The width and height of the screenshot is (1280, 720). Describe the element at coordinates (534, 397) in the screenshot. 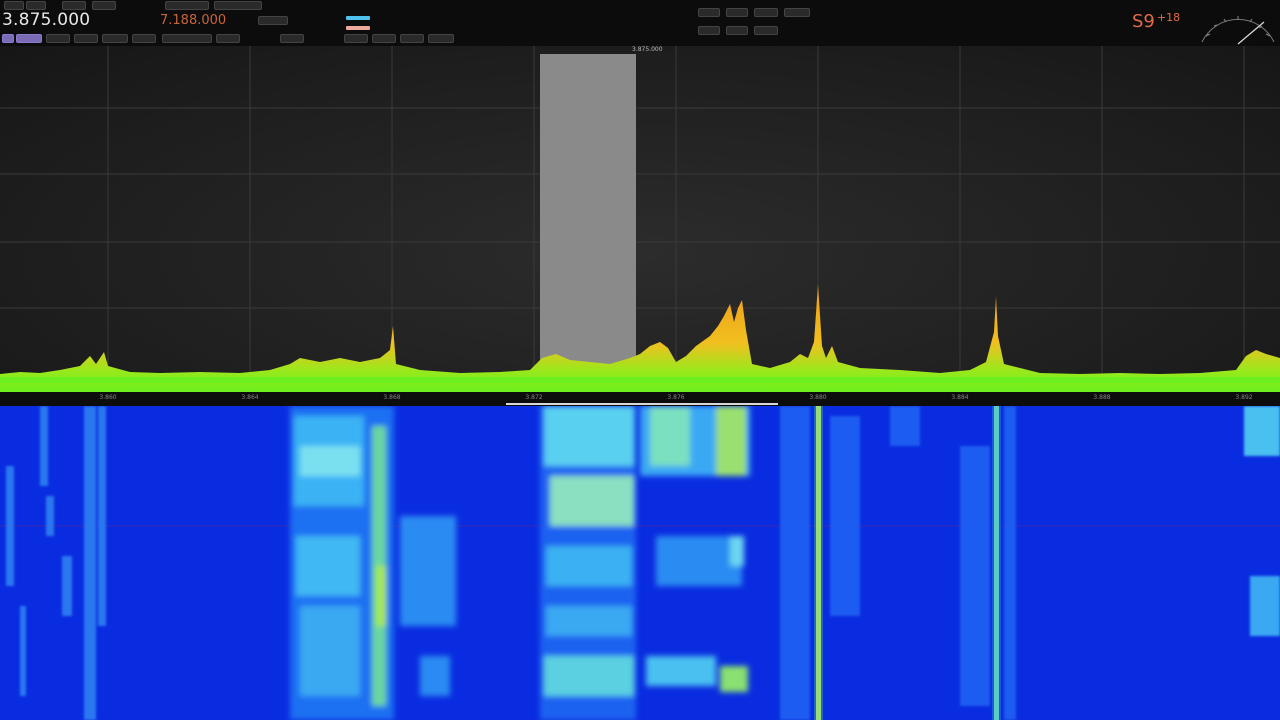

I see `scale-tick: 3.872` at that location.